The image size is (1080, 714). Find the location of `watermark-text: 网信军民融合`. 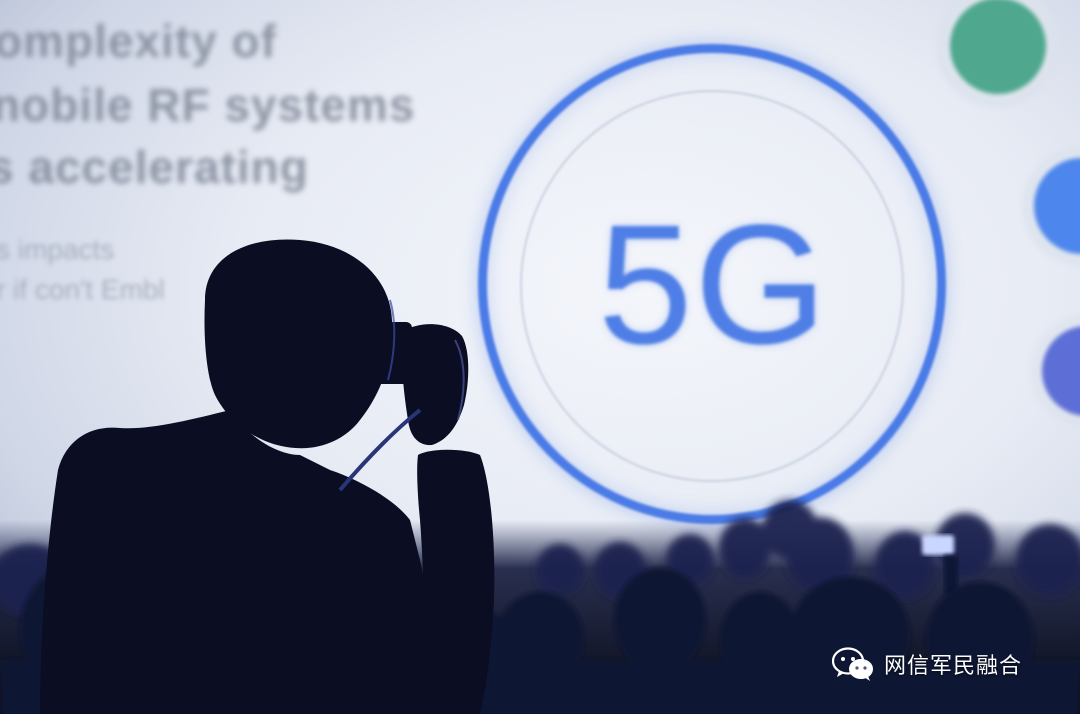

watermark-text: 网信军民融合 is located at coordinates (953, 666).